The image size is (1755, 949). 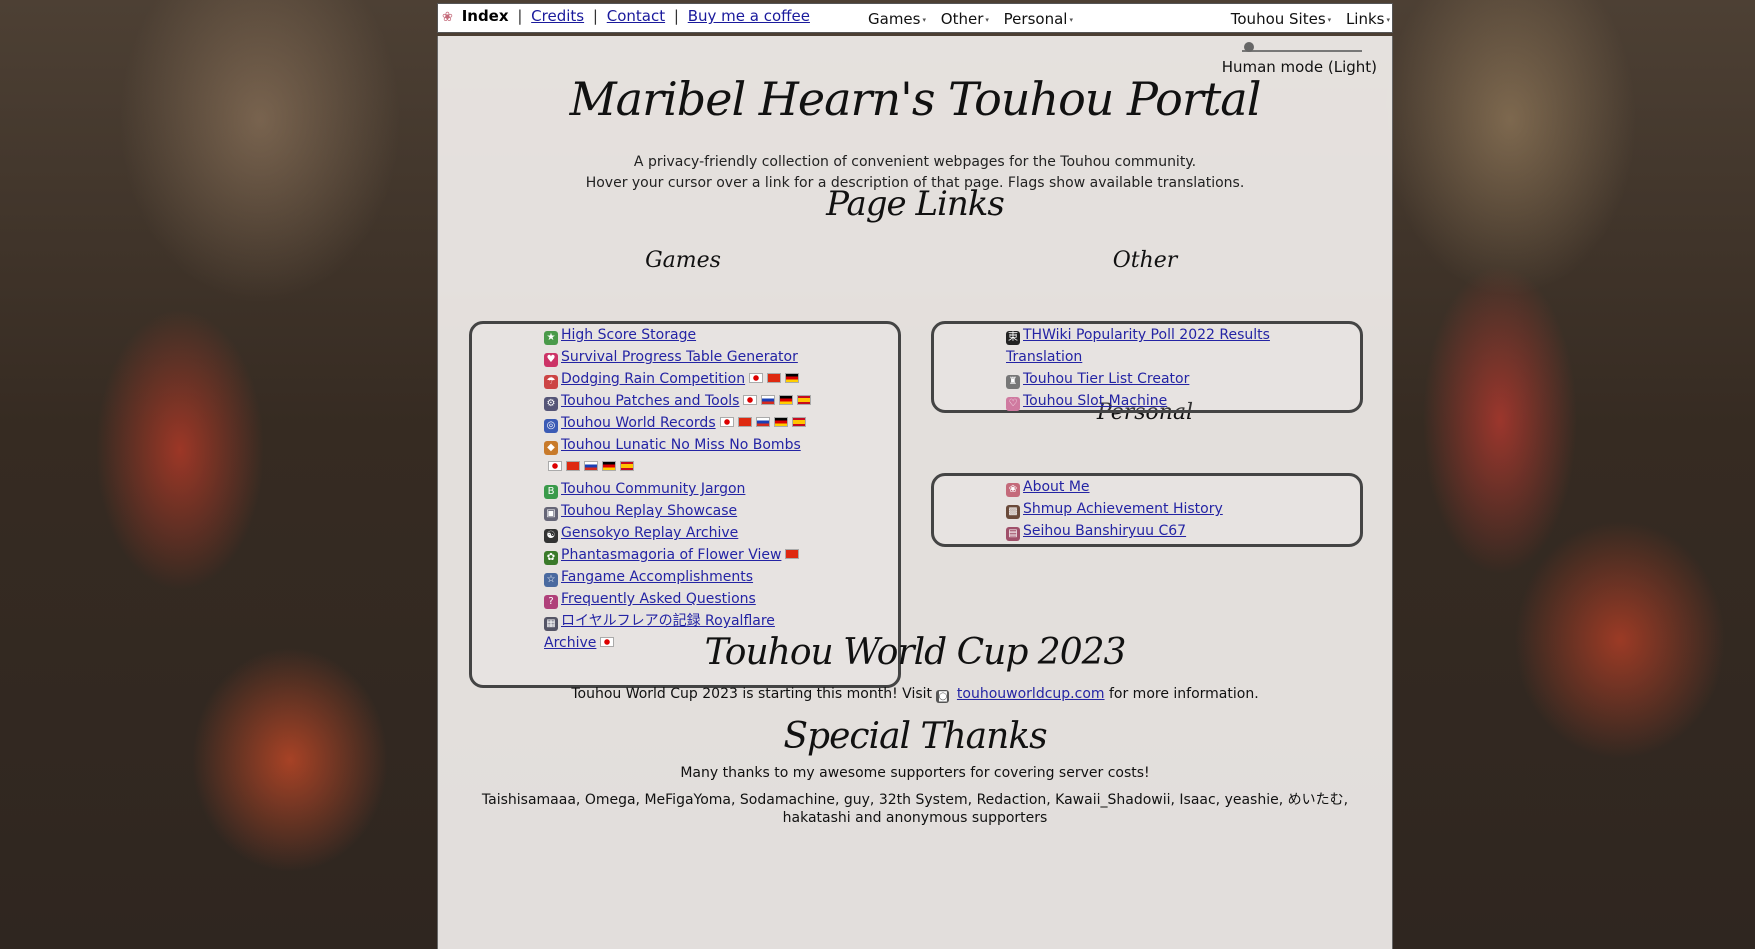 What do you see at coordinates (915, 204) in the screenshot?
I see `page-links-heading: Page Links` at bounding box center [915, 204].